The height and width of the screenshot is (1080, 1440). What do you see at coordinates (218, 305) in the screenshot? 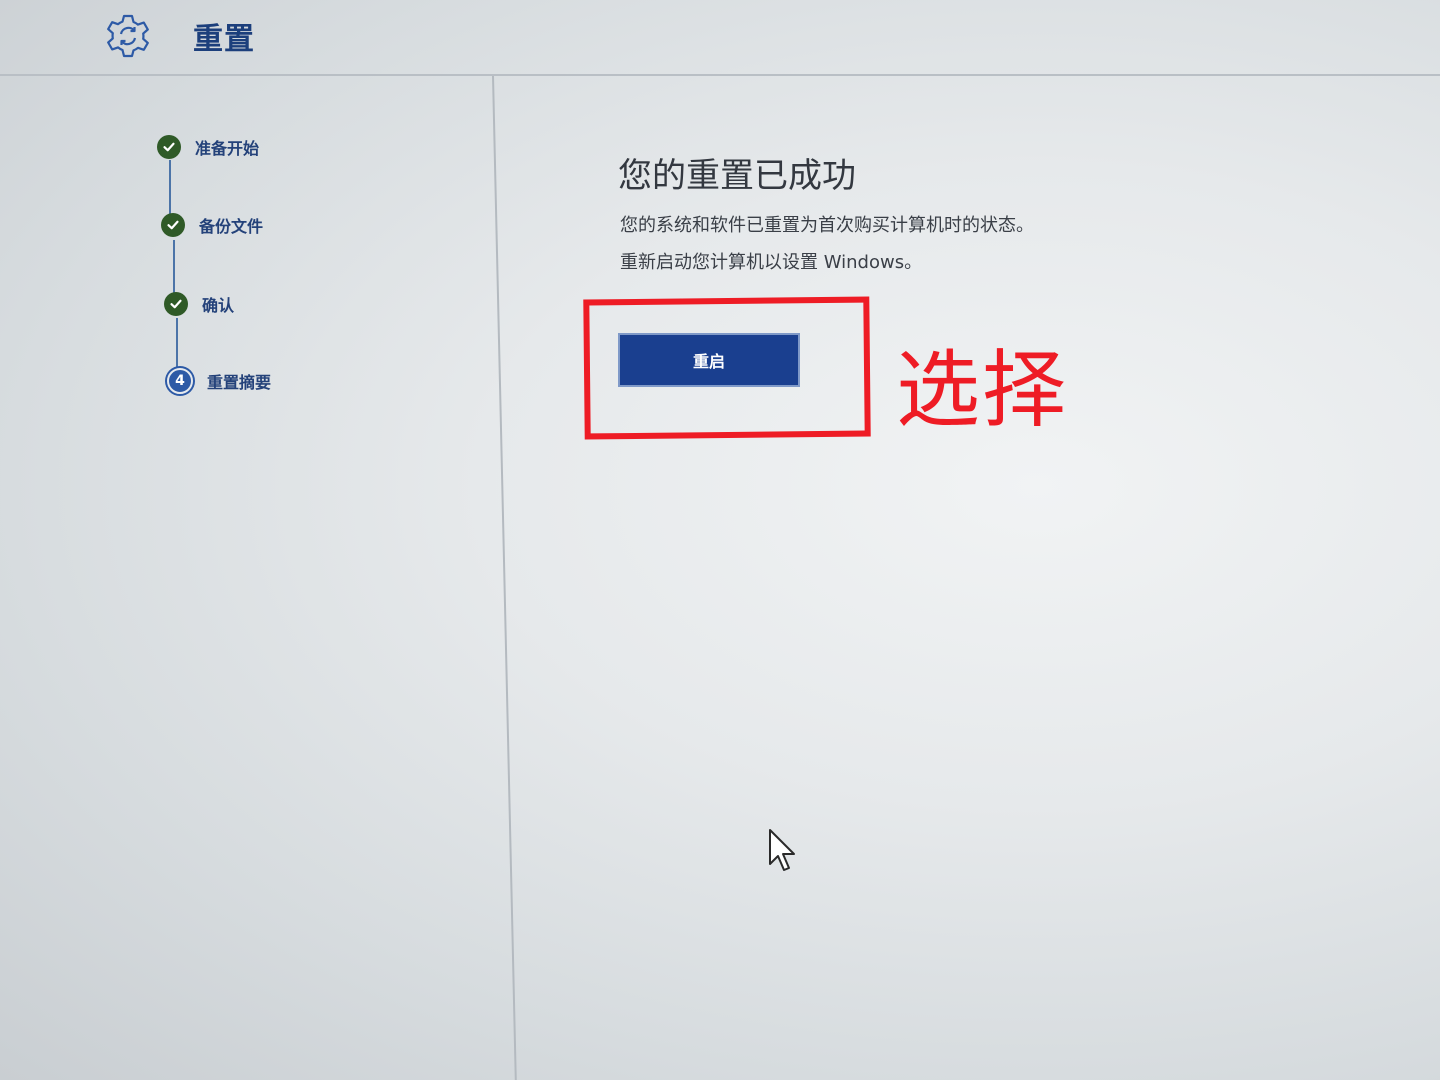
I see `step-label: 确认` at bounding box center [218, 305].